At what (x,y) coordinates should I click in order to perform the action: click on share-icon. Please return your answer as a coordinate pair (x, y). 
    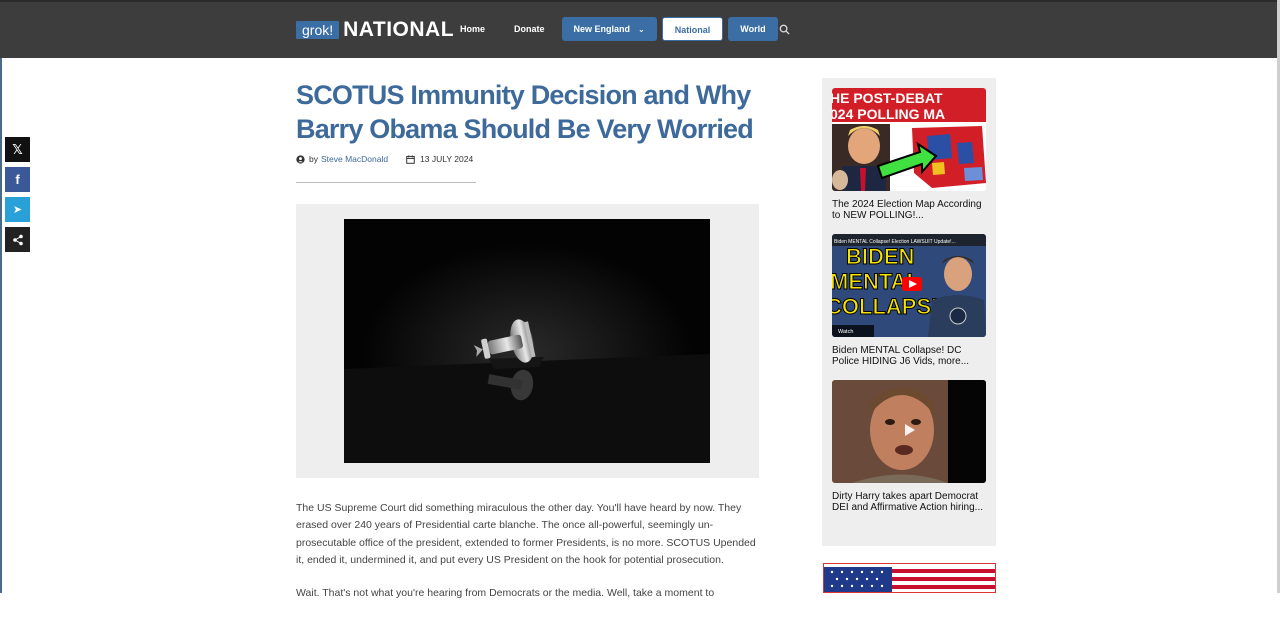
    Looking at the image, I should click on (17, 239).